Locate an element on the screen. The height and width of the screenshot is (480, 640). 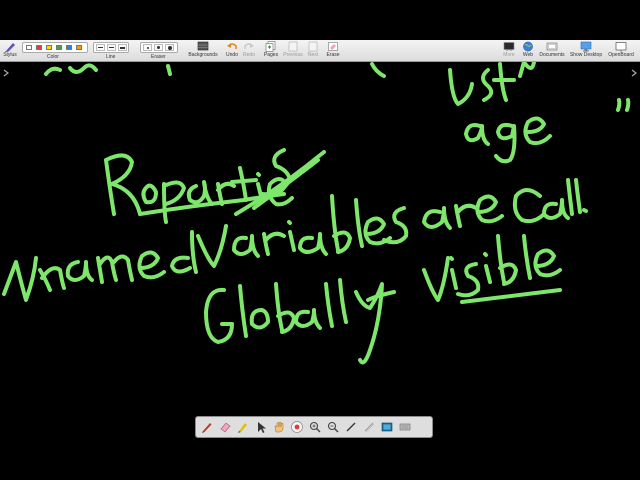
stroke-are-e is located at coordinates (489, 209).